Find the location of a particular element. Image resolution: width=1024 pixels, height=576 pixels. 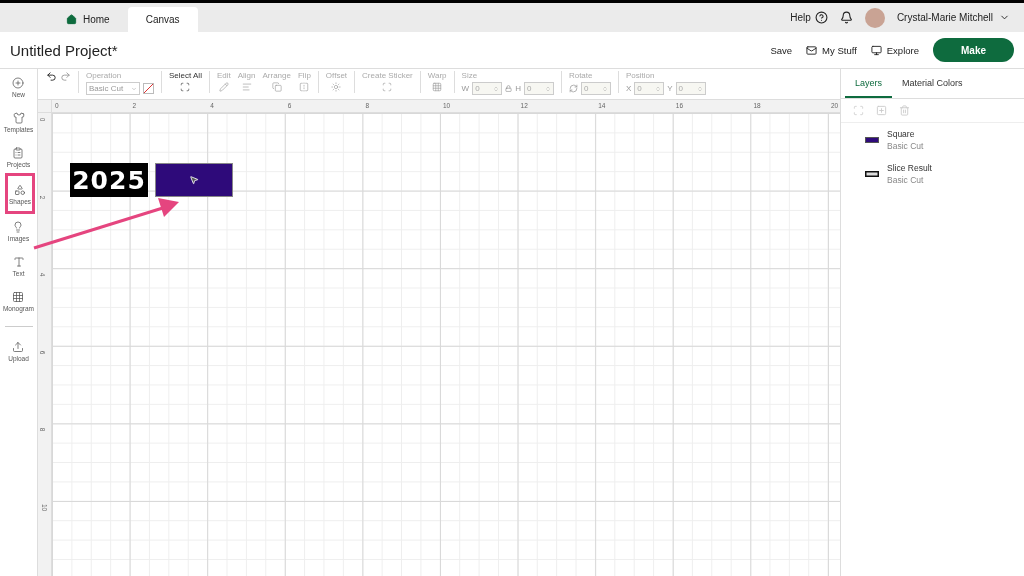

shirt-icon is located at coordinates (18, 118).